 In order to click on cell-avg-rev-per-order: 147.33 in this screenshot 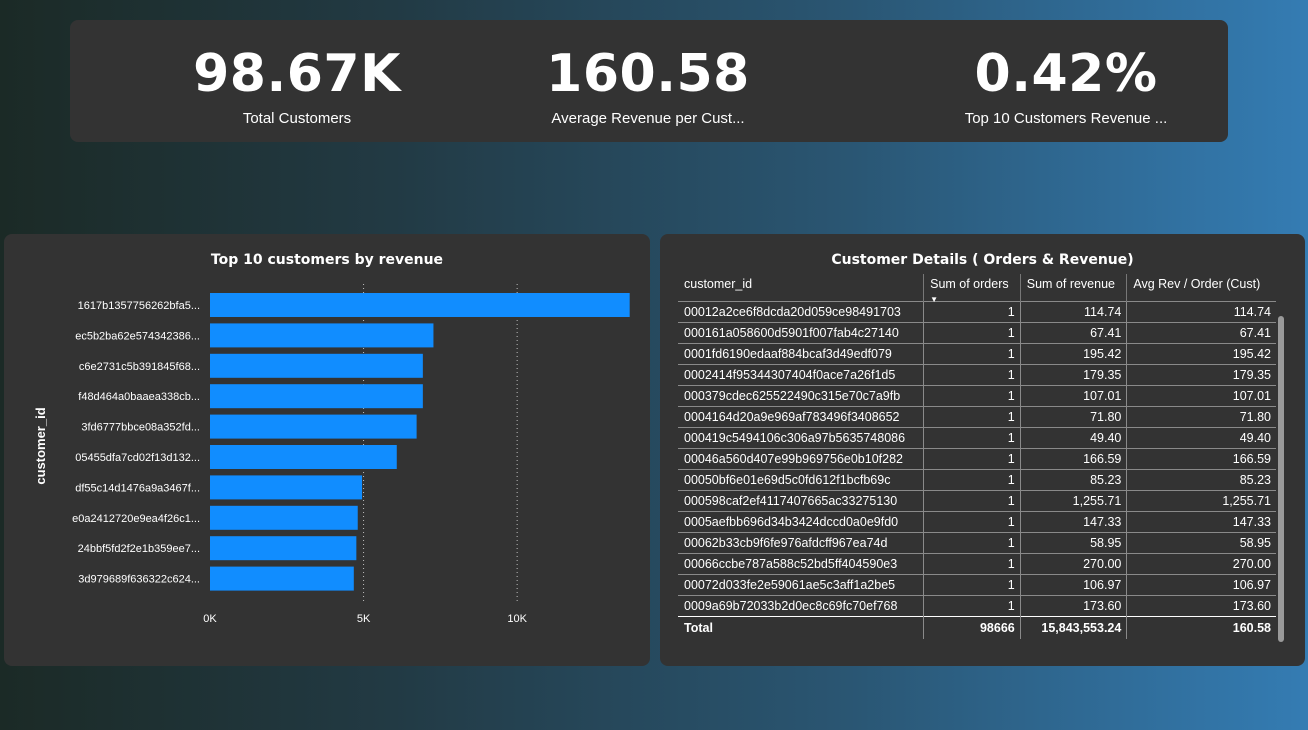, I will do `click(1201, 522)`.